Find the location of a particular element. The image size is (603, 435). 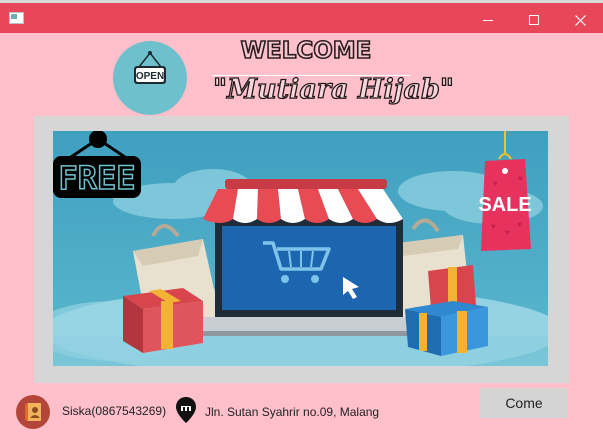

sale-tag-text: SALE is located at coordinates (504, 205).